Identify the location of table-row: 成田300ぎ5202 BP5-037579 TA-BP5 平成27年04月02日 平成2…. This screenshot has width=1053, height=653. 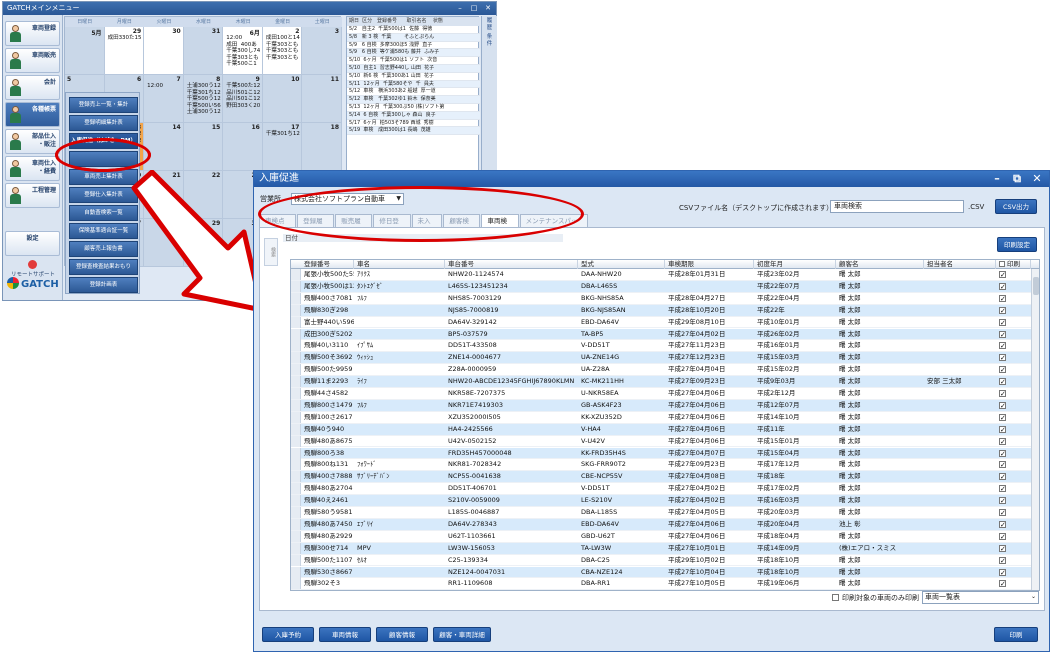
(661, 334).